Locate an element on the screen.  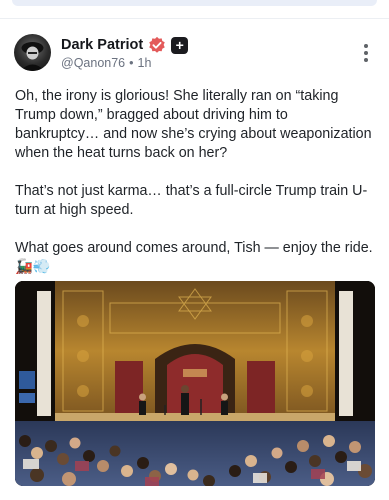
avatar is located at coordinates (32, 52).